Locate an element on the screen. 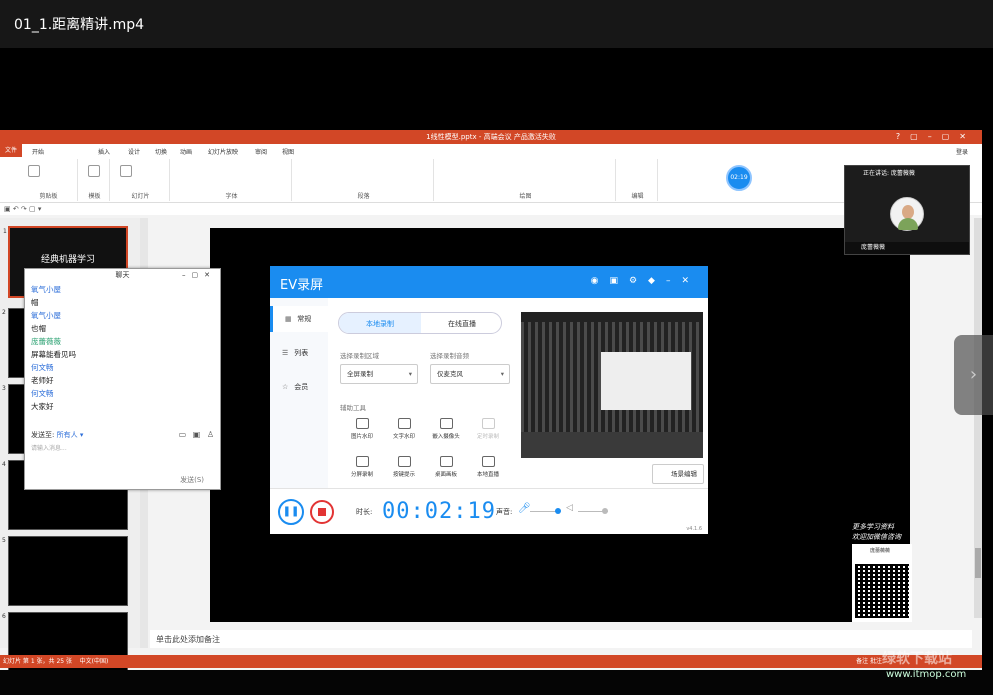  camera-icon is located at coordinates (446, 423).